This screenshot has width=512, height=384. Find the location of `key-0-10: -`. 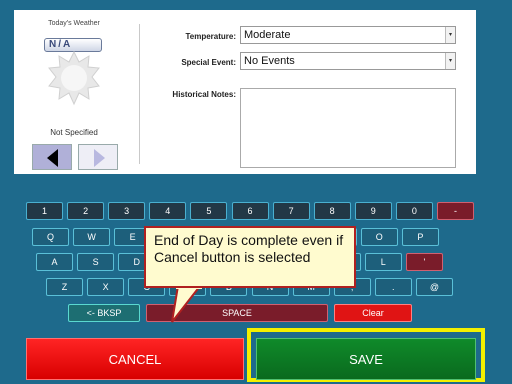

key-0-10: - is located at coordinates (455, 211).